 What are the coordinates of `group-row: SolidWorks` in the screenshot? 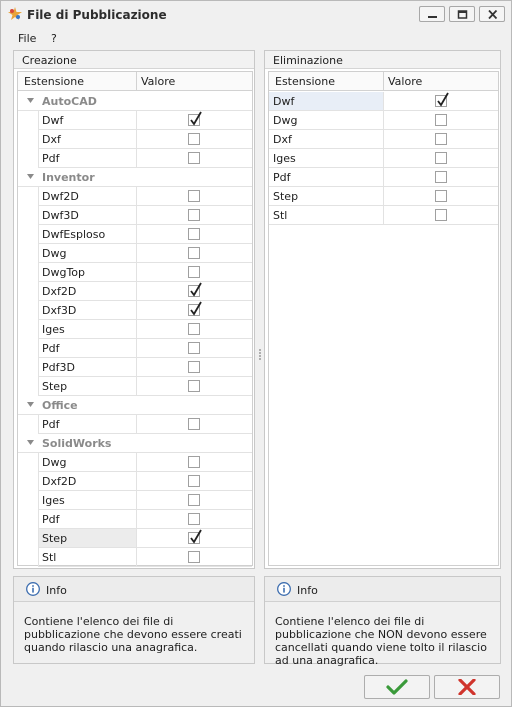 It's located at (135, 443).